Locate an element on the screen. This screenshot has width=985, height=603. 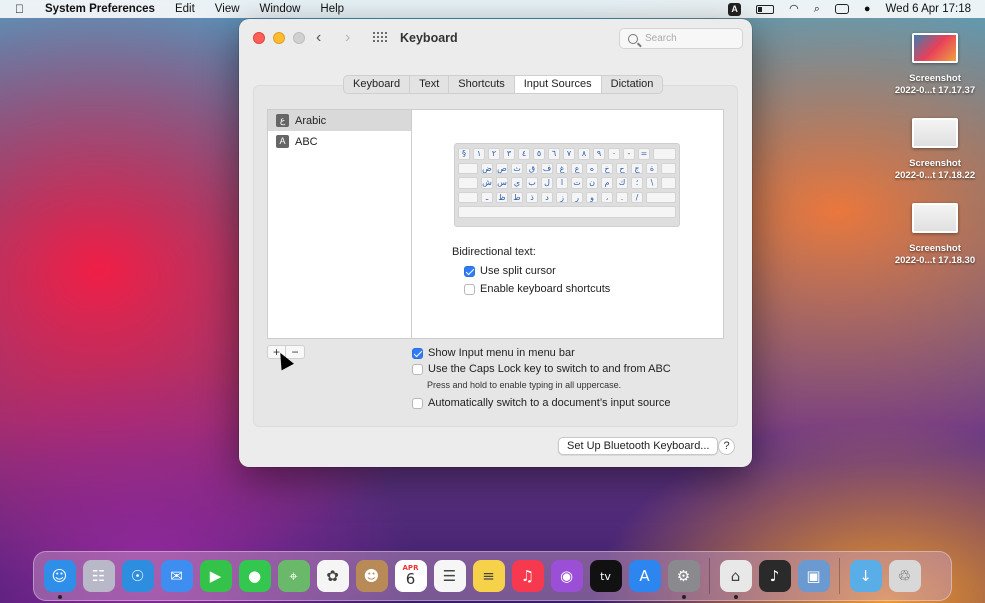
maps-icon: ⌖ is located at coordinates (293, 576).